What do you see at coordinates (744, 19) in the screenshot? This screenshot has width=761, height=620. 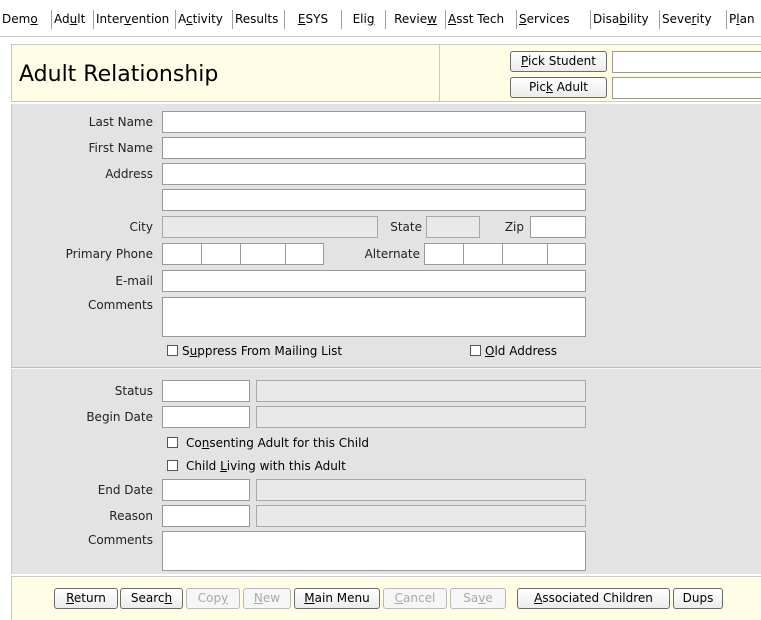 I see `tab-plan: Plan` at bounding box center [744, 19].